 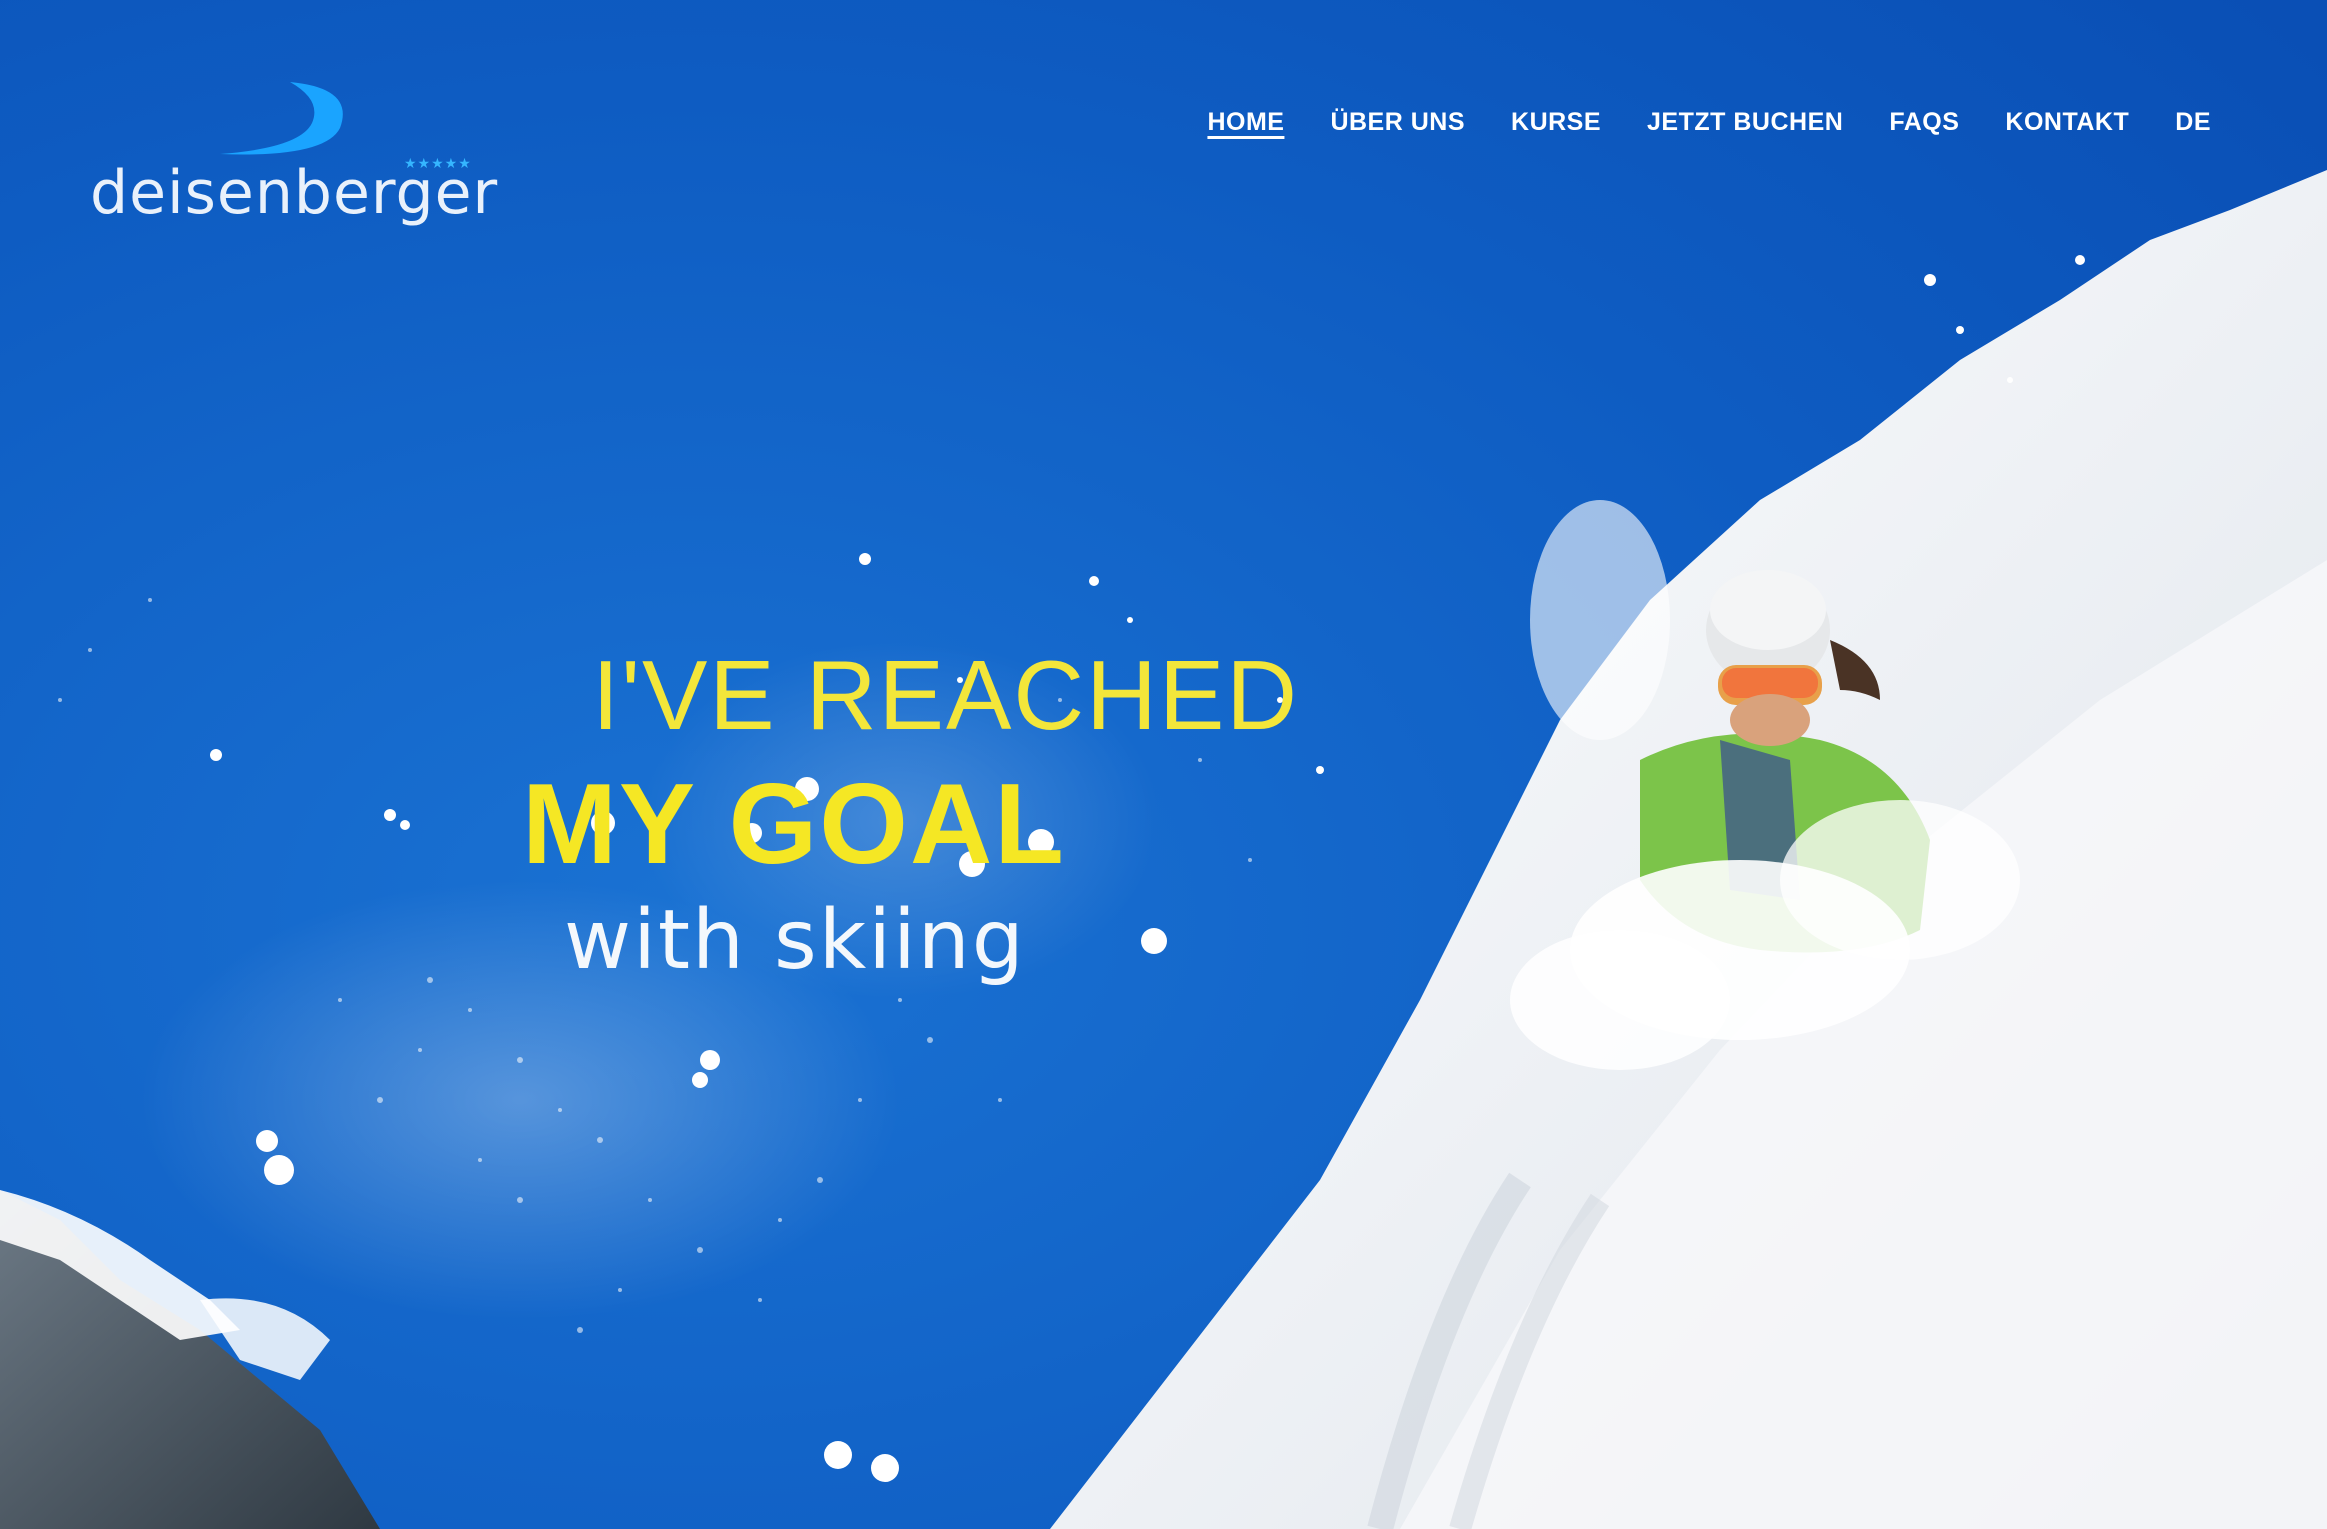 I want to click on nav-item-kurse: KURSE, so click(x=1556, y=122).